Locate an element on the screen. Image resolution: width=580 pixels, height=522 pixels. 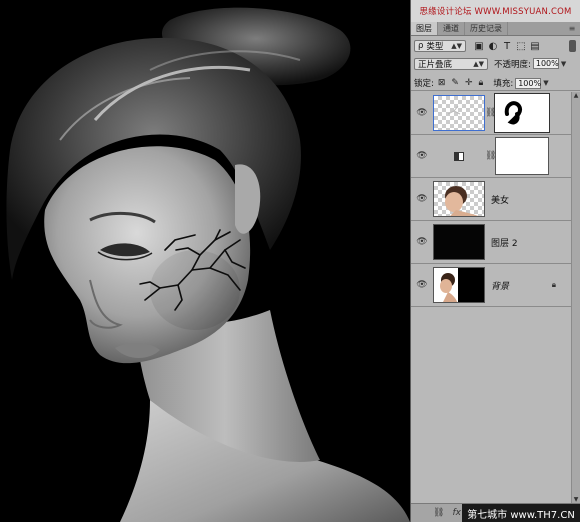
type-filter-icon: T is located at coordinates (507, 46).